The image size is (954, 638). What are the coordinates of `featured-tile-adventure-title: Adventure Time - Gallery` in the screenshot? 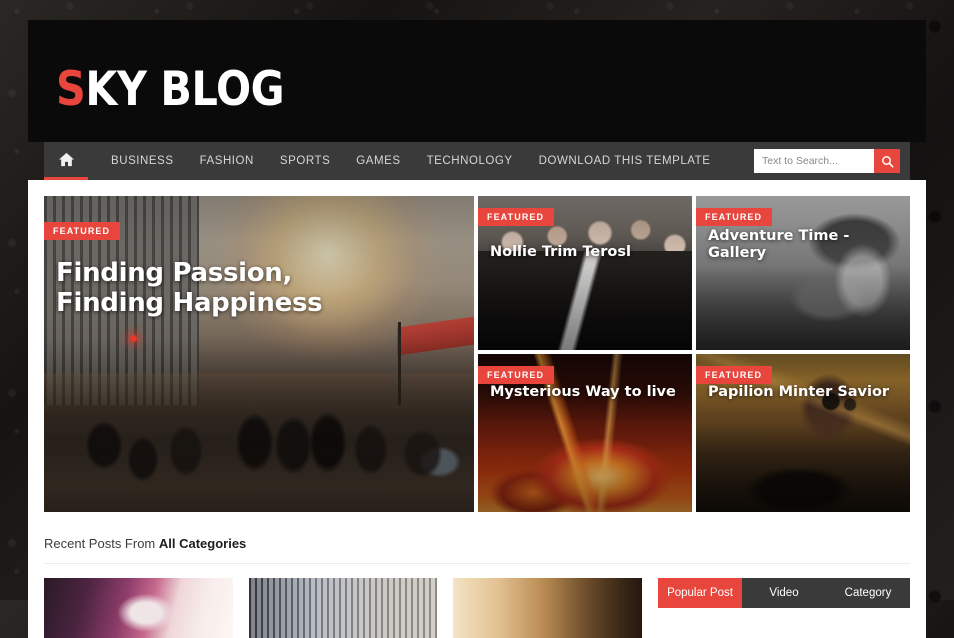 It's located at (778, 245).